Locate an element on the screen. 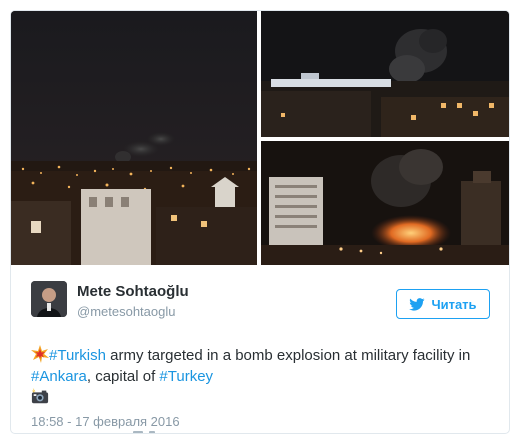 The image size is (520, 434). hashtag-ankara: #Ankara is located at coordinates (59, 376).